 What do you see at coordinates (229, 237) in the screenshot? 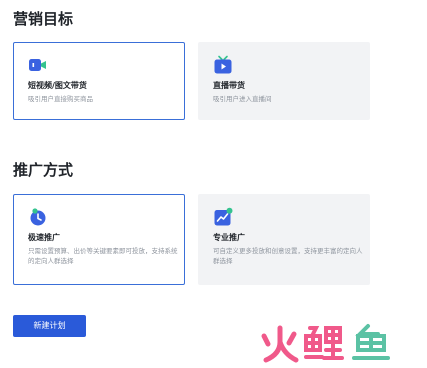
I see `promotion-option-title: 专业推广` at bounding box center [229, 237].